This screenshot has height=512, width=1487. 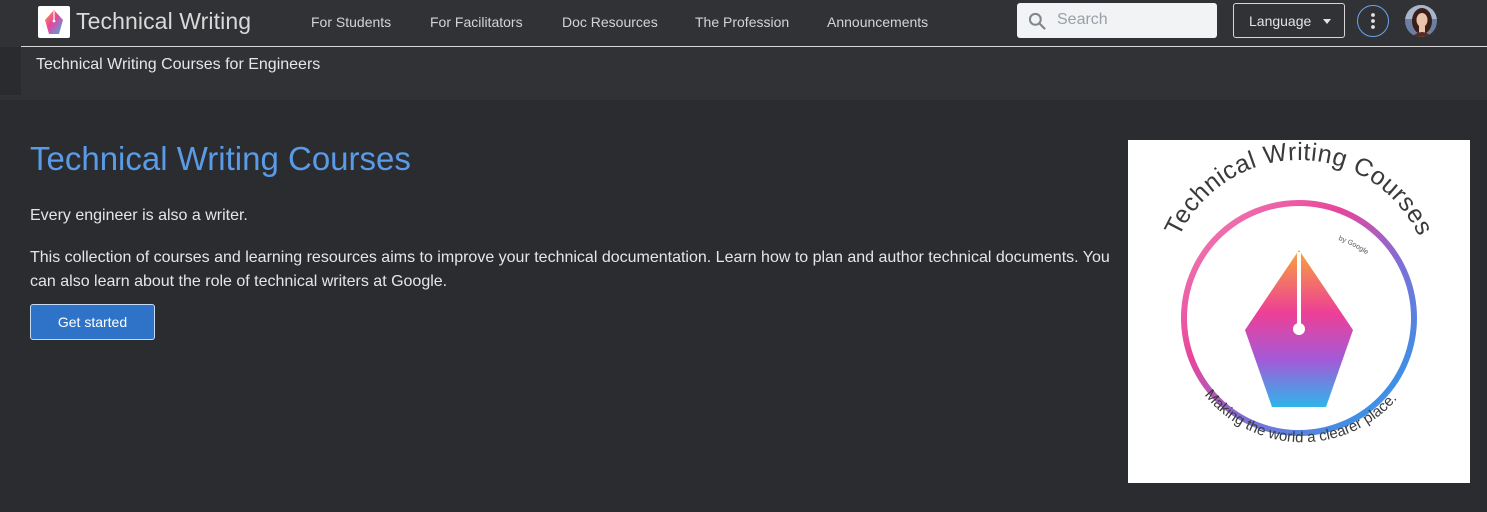 I want to click on nav-the-profession: The Profession, so click(x=742, y=22).